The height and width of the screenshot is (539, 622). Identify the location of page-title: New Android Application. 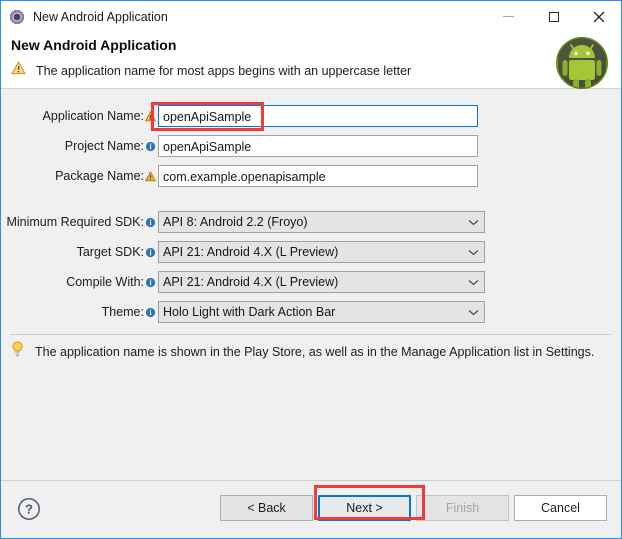
(94, 45).